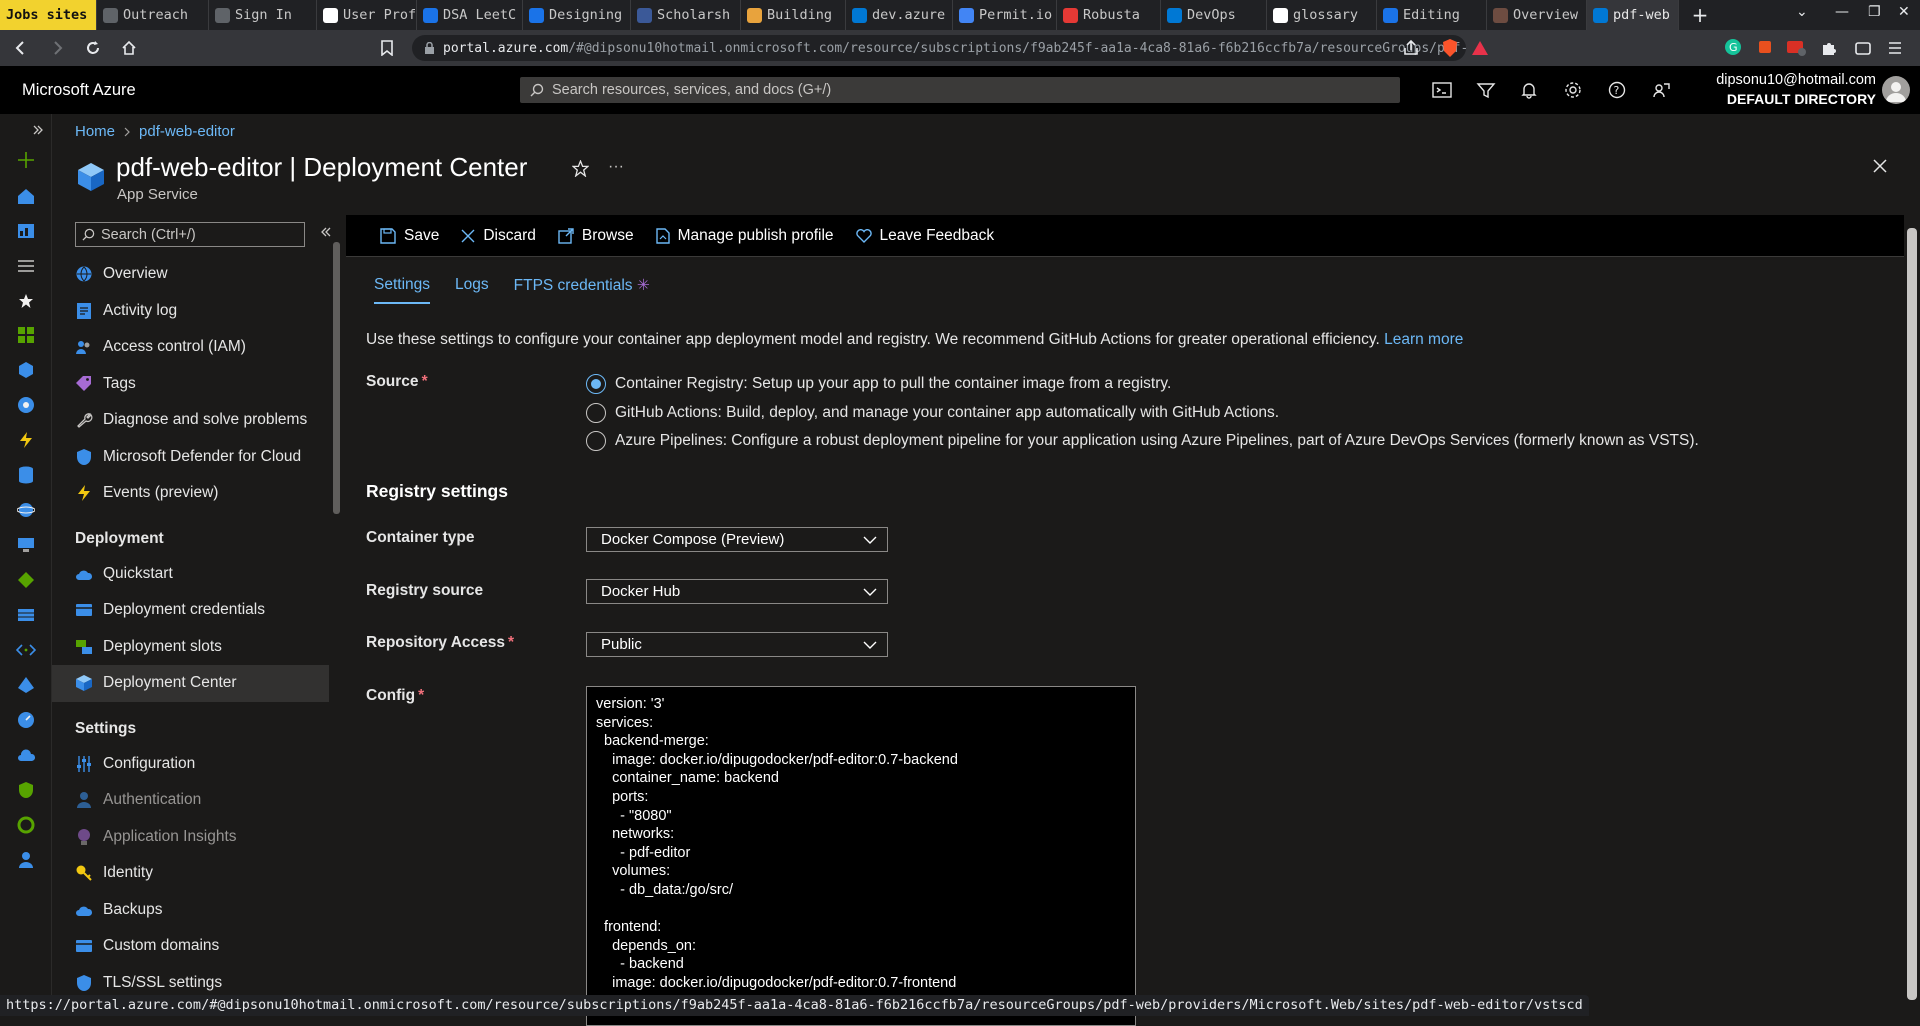  I want to click on security-center-icon, so click(26, 790).